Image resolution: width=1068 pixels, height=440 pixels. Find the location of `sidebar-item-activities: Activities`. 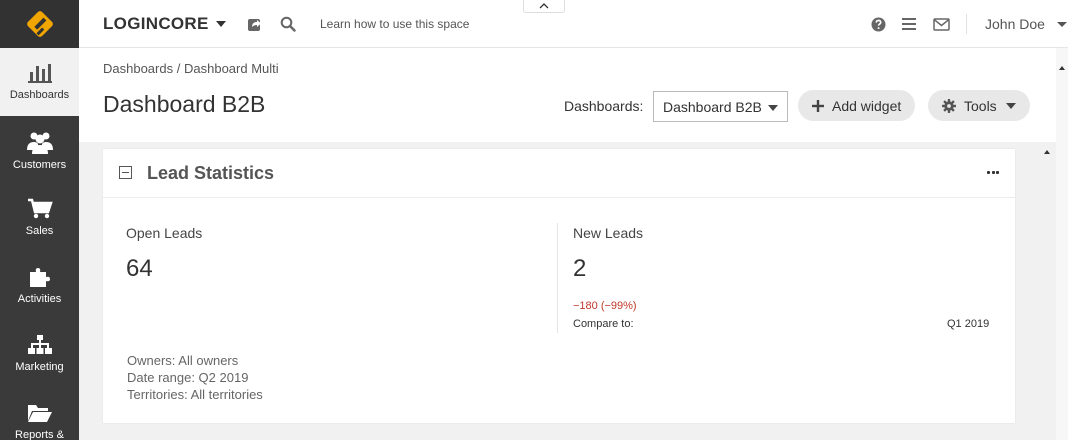

sidebar-item-activities: Activities is located at coordinates (39, 286).